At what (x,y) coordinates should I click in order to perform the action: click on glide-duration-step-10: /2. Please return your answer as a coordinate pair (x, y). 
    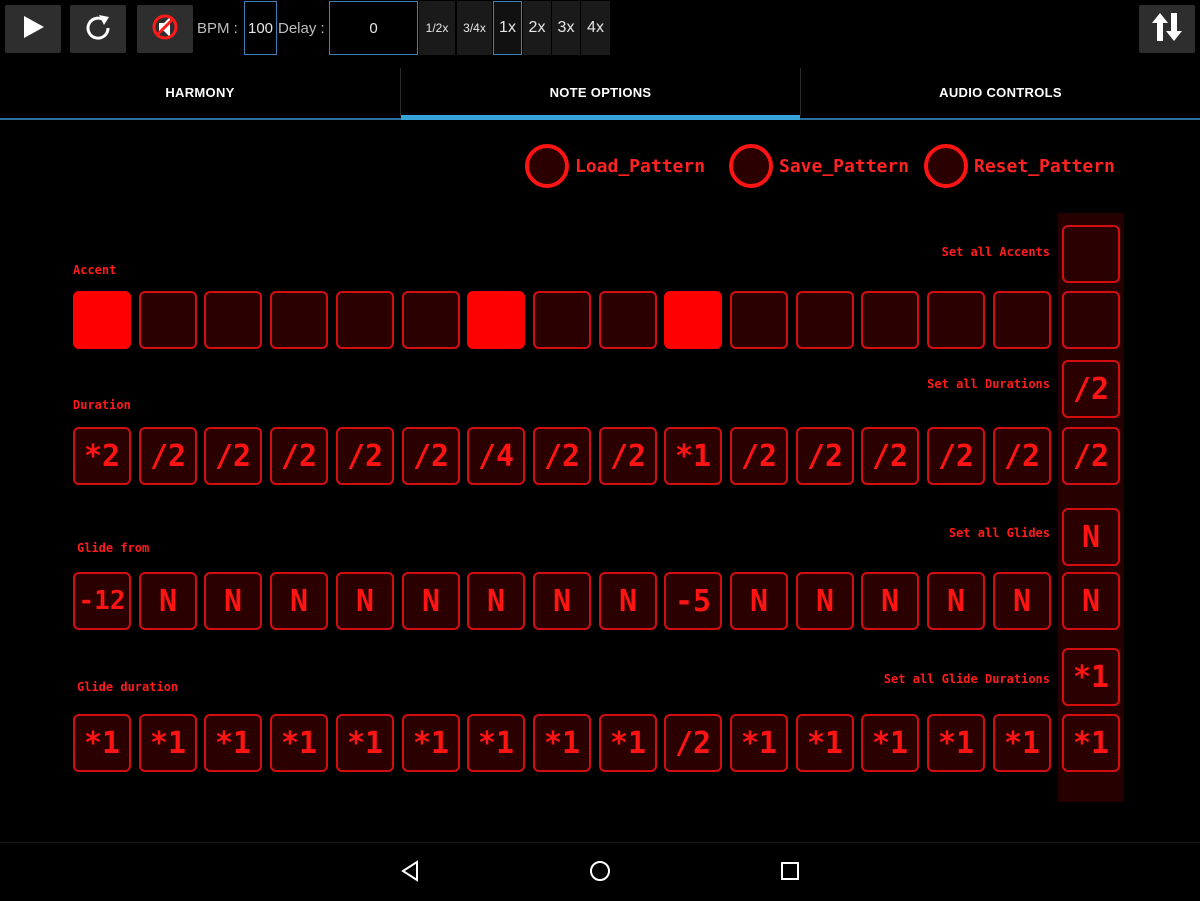
    Looking at the image, I should click on (693, 743).